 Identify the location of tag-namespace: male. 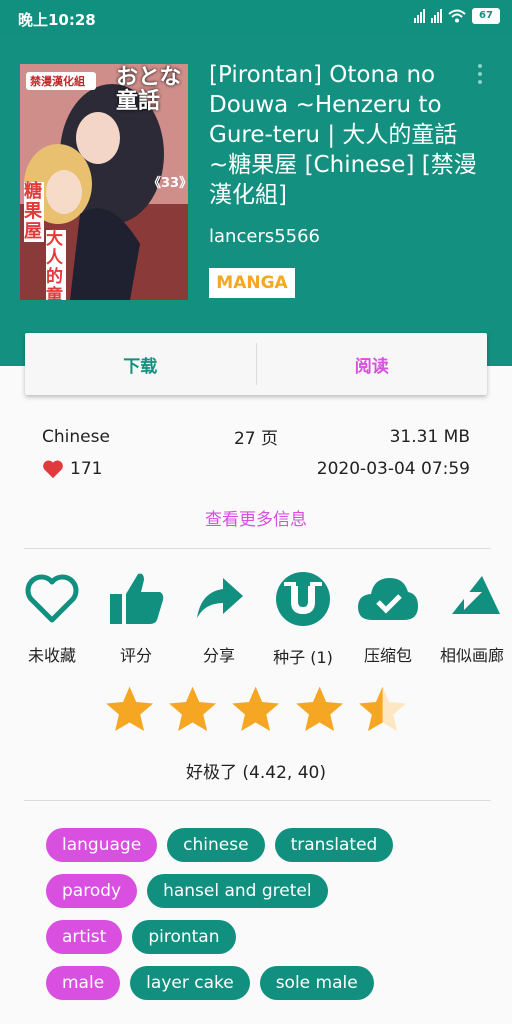
(83, 983).